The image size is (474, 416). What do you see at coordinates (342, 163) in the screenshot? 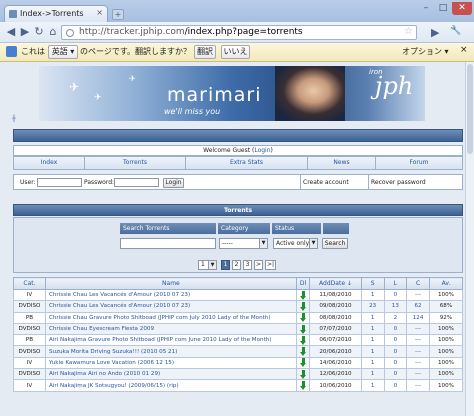
I see `menu-item-news: News` at bounding box center [342, 163].